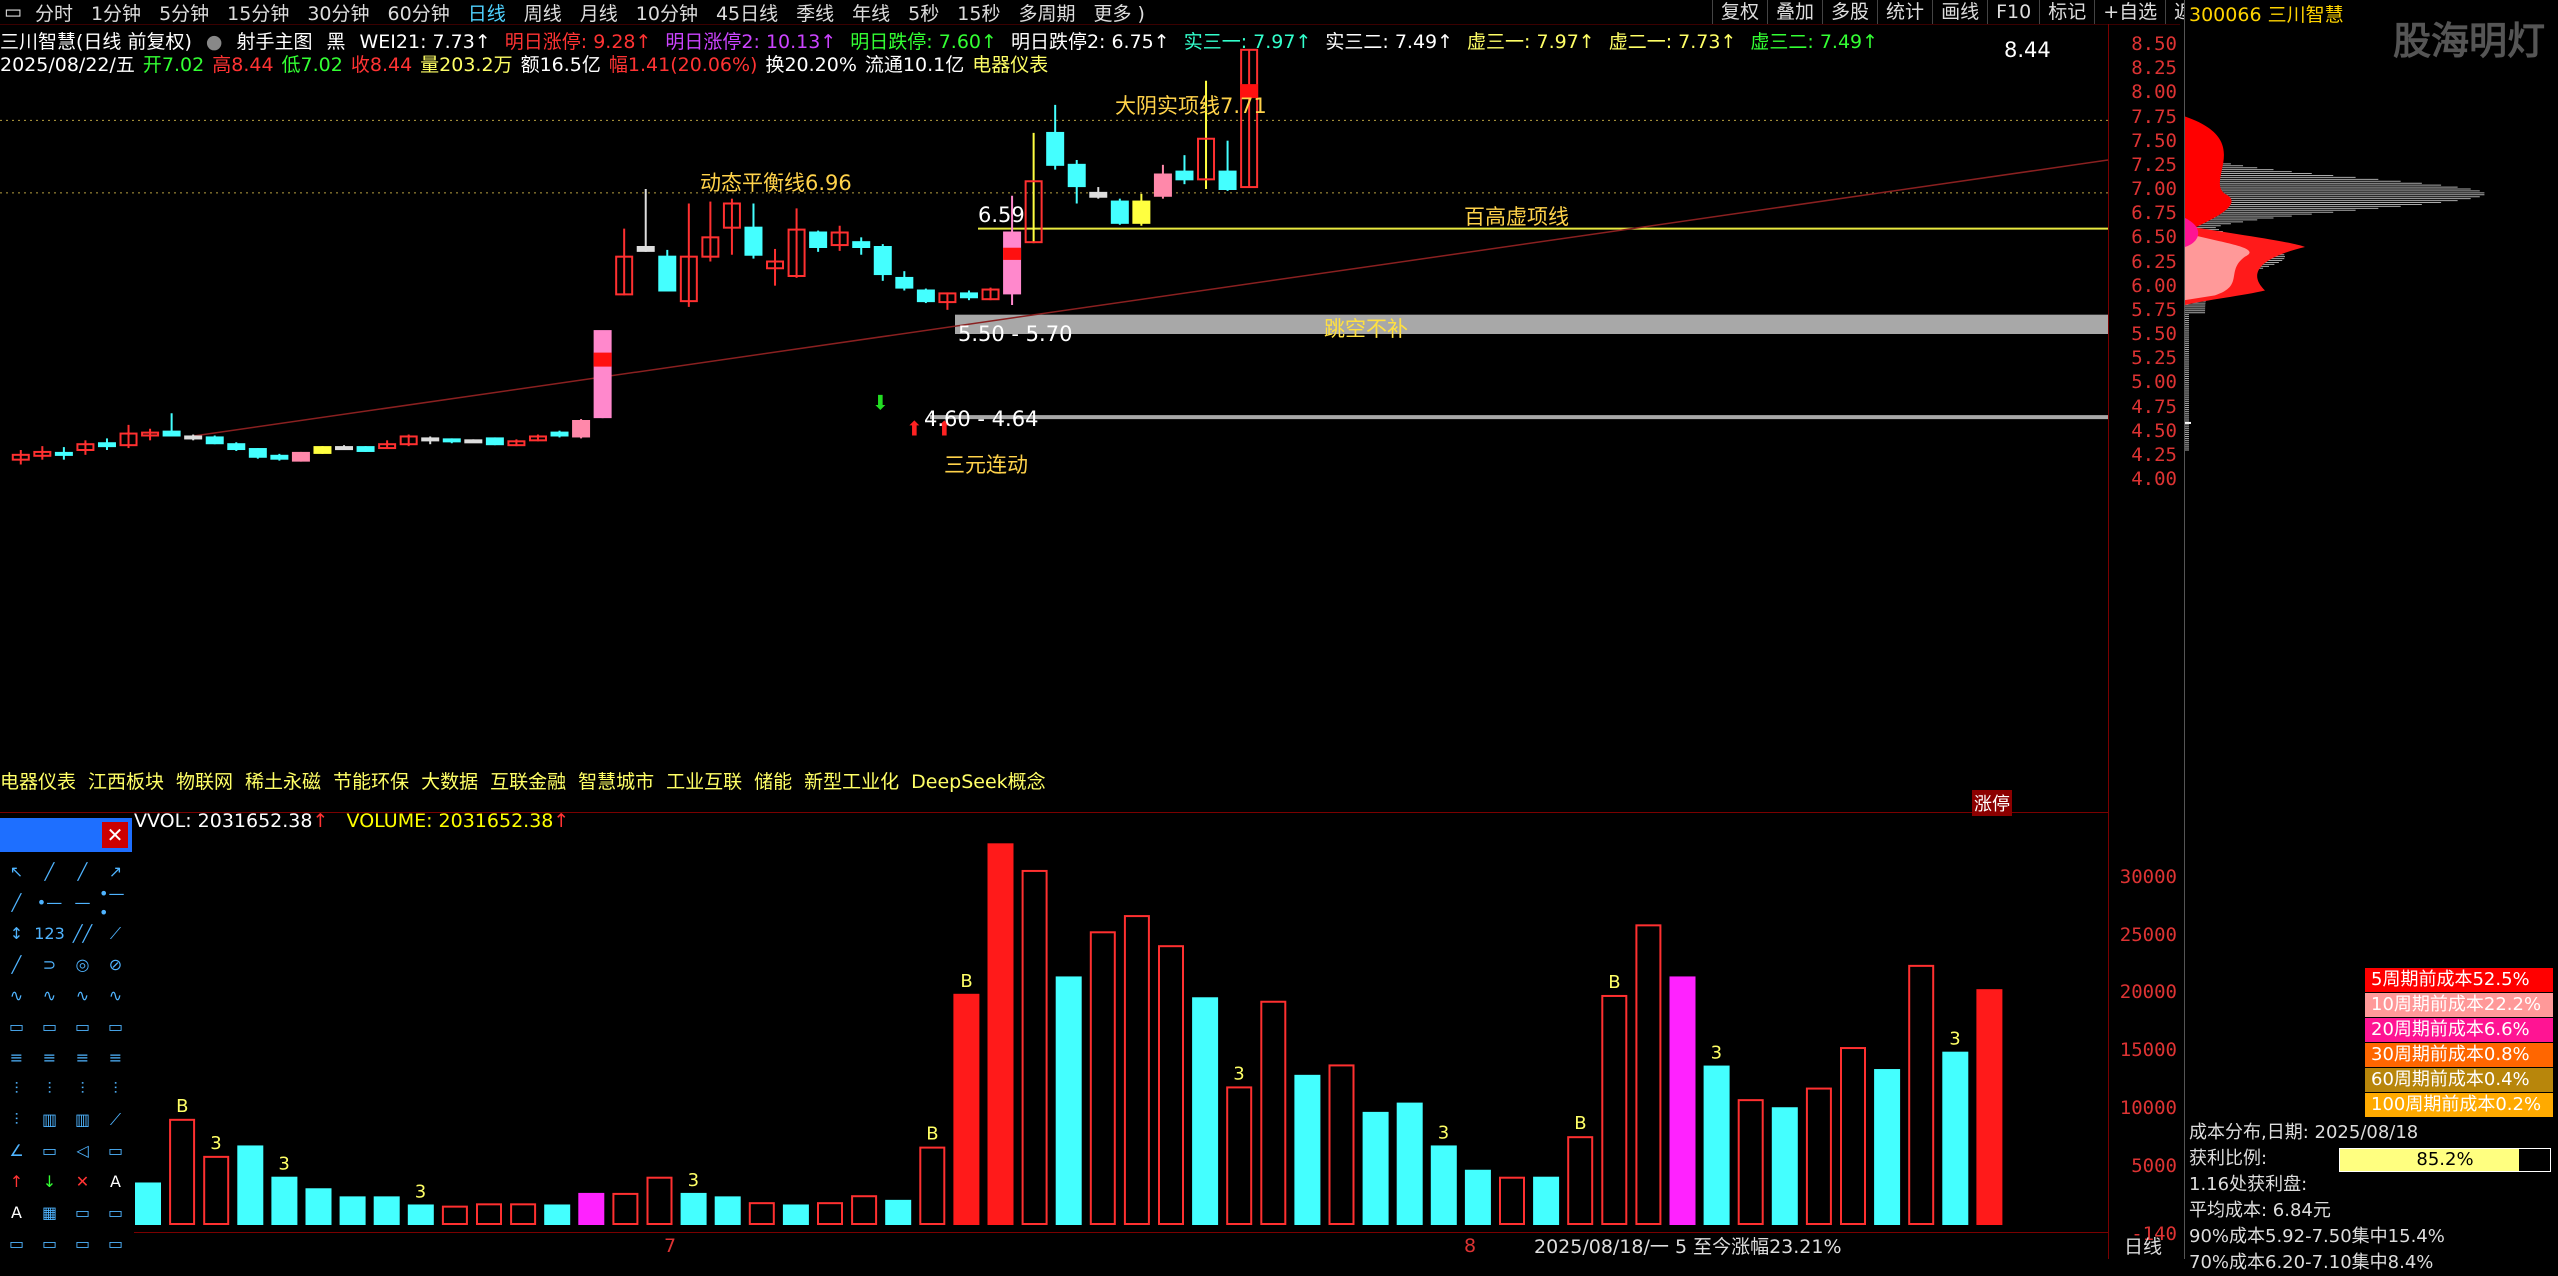 The image size is (2558, 1276). I want to click on period-tab-6: 日线, so click(487, 13).